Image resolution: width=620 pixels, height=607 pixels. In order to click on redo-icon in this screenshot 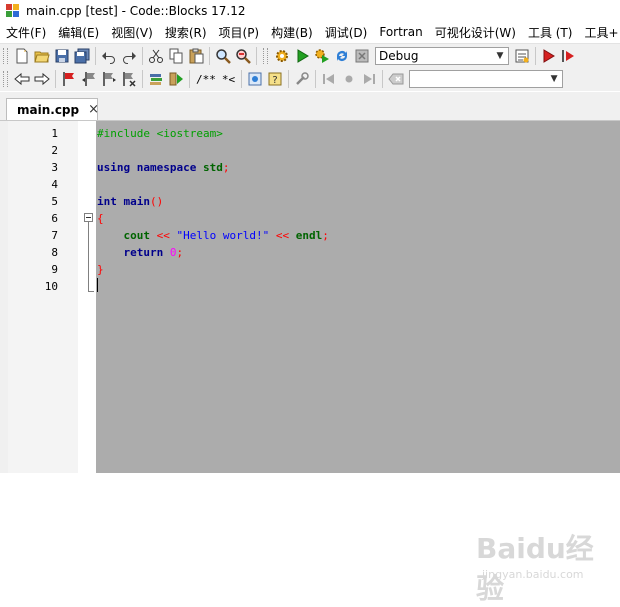, I will do `click(129, 58)`.